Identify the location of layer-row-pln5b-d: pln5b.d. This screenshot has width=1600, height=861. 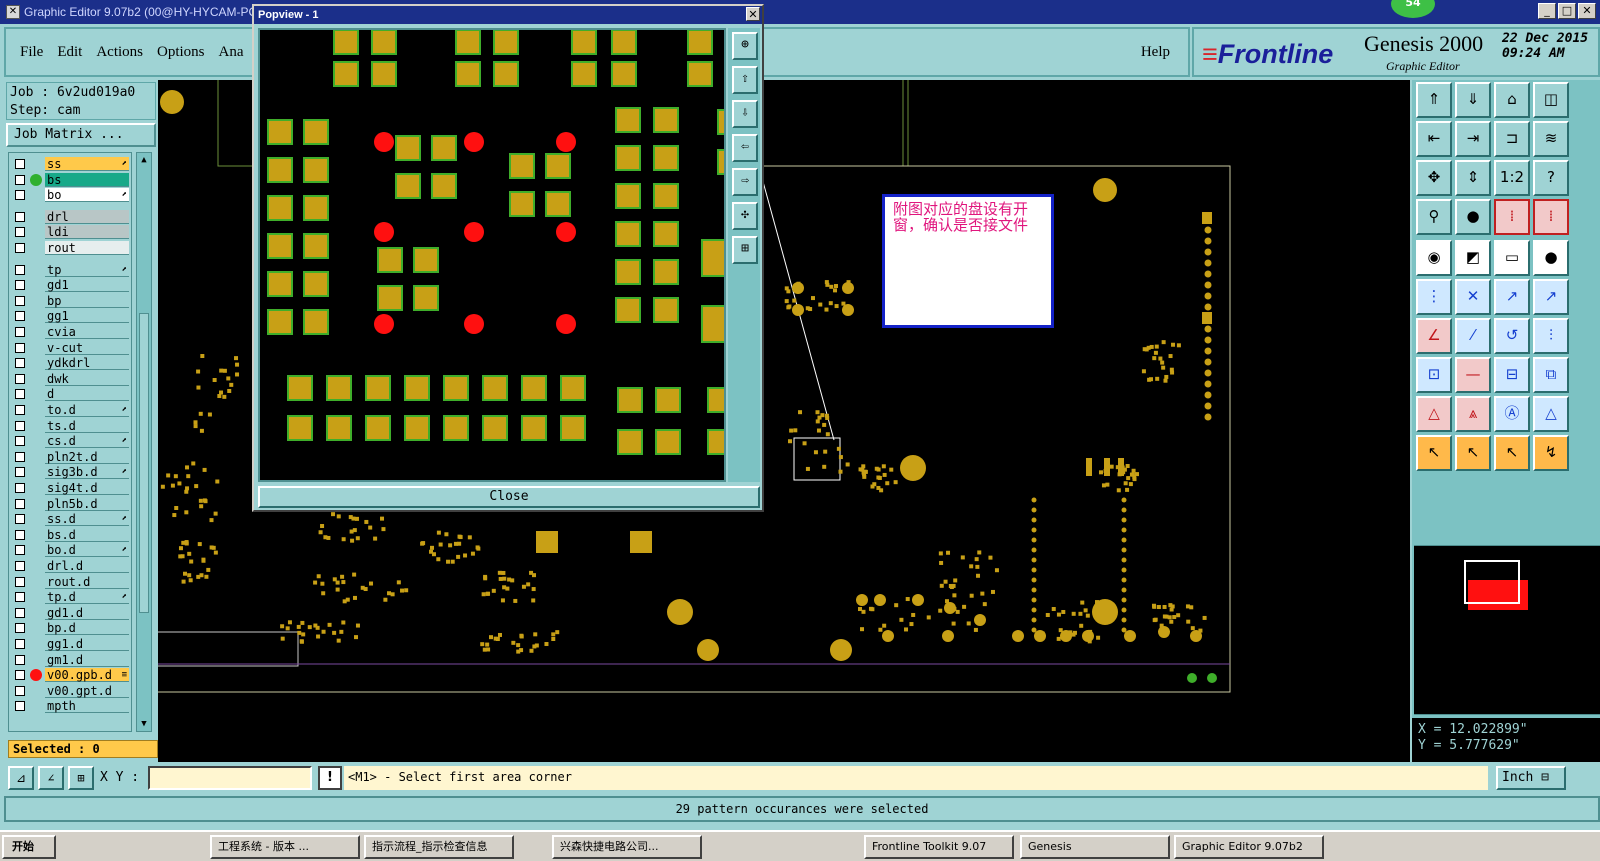
(71, 503).